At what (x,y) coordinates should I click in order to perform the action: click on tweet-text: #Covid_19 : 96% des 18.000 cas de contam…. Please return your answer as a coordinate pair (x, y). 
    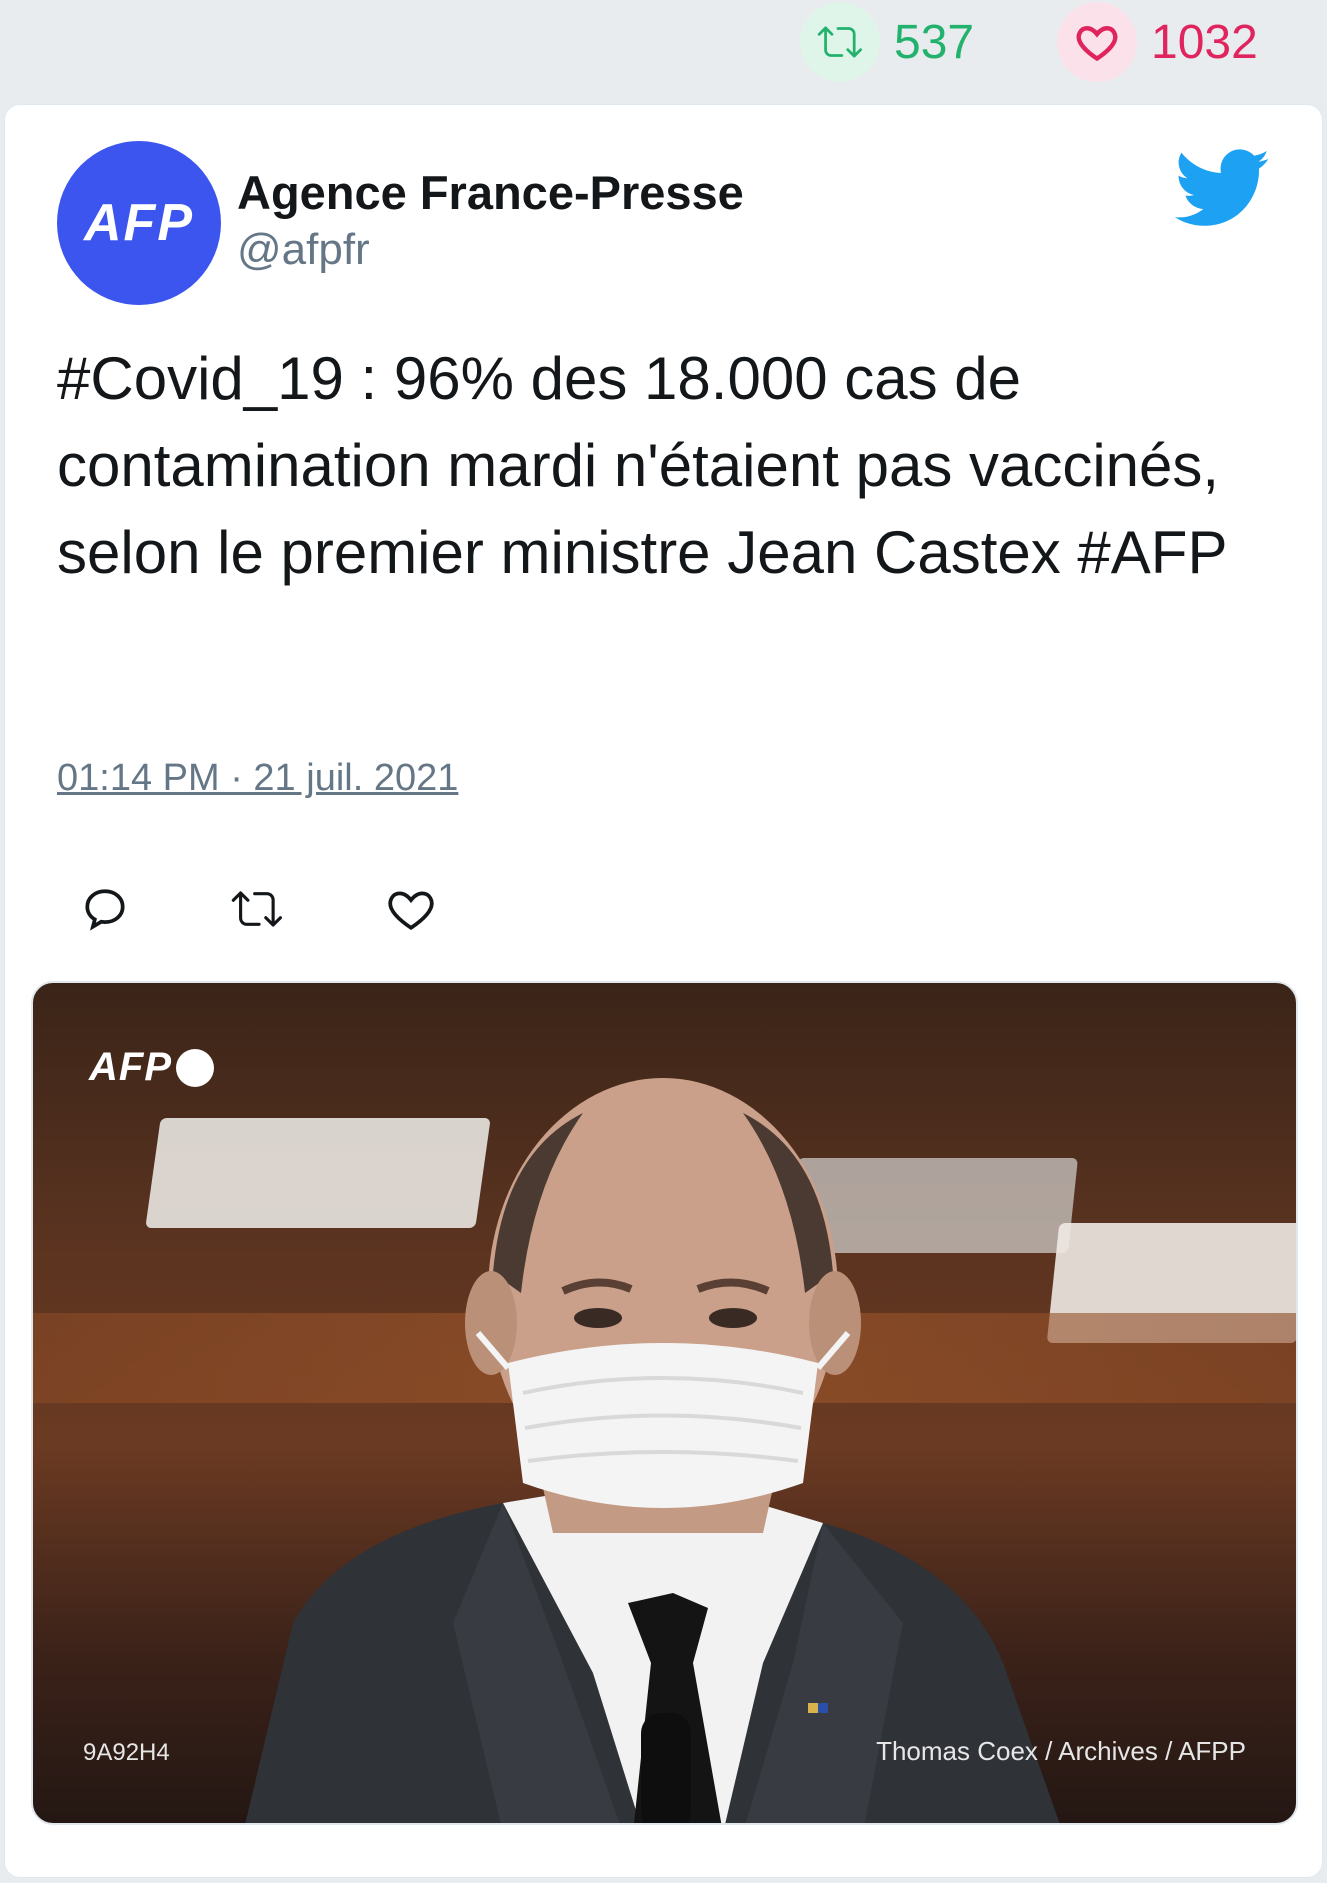
    Looking at the image, I should click on (642, 465).